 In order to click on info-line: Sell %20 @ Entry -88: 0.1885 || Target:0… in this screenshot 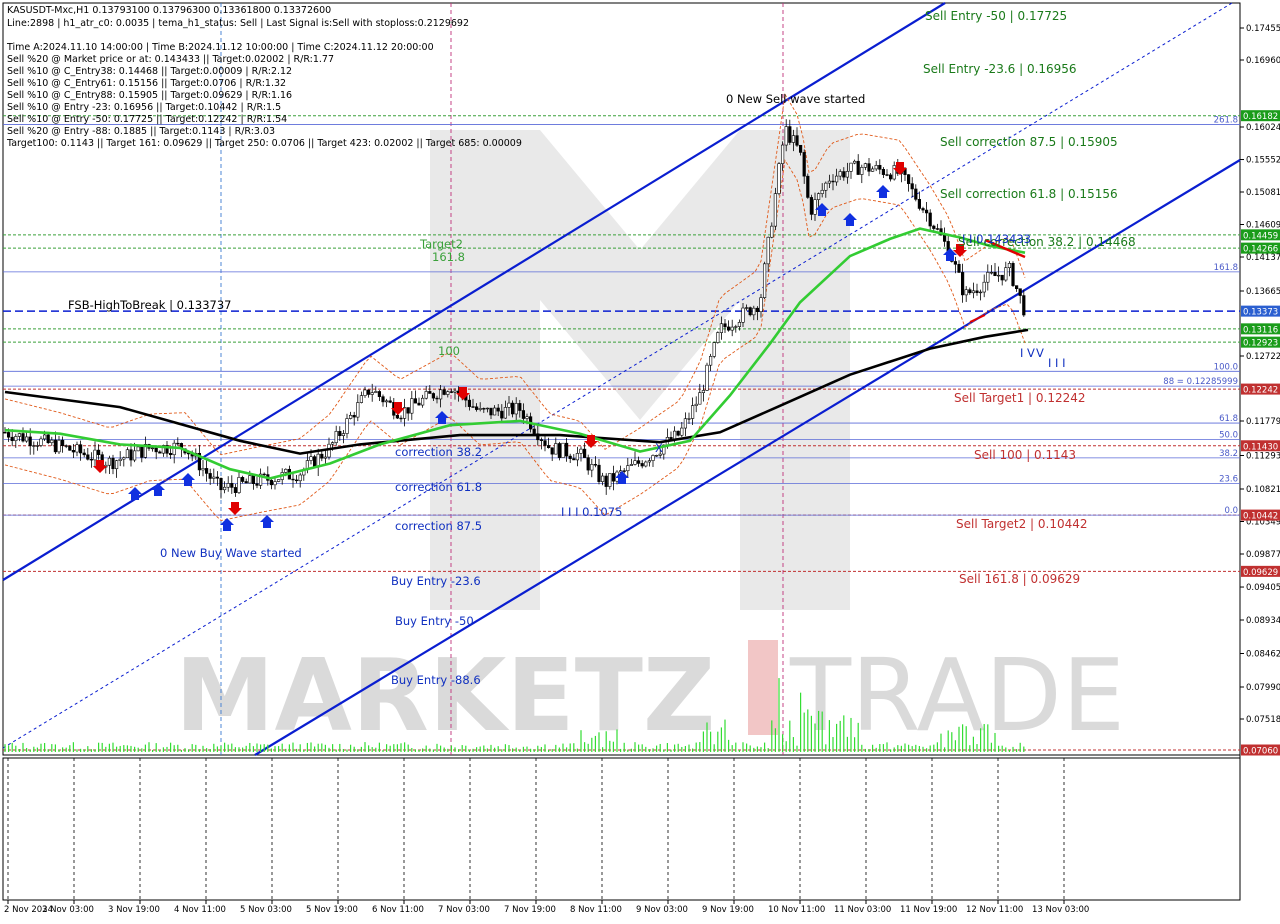, I will do `click(141, 131)`.